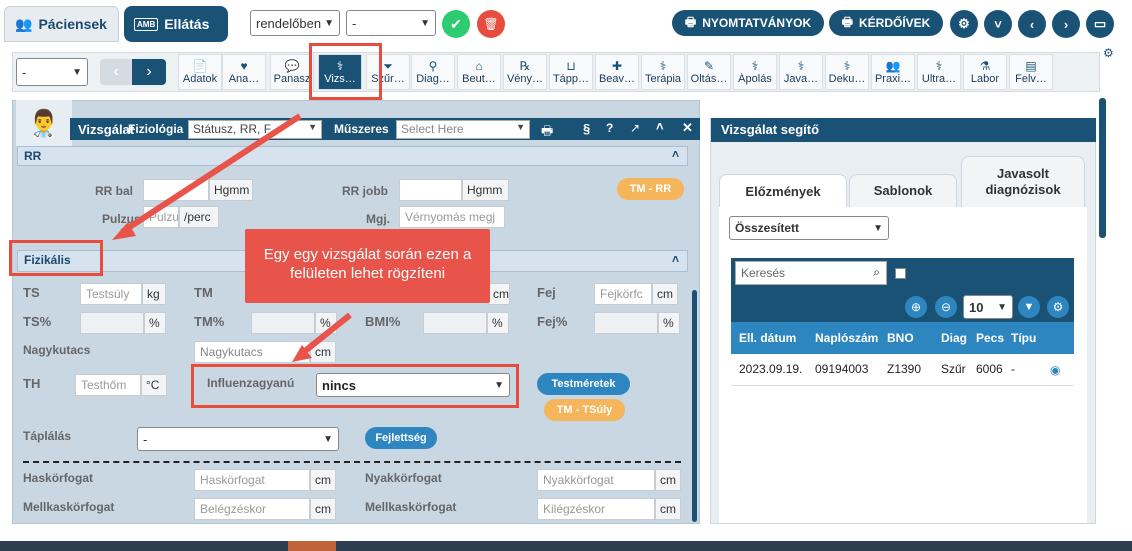 Image resolution: width=1132 pixels, height=551 pixels. I want to click on annotation-arrows, so click(232, 237).